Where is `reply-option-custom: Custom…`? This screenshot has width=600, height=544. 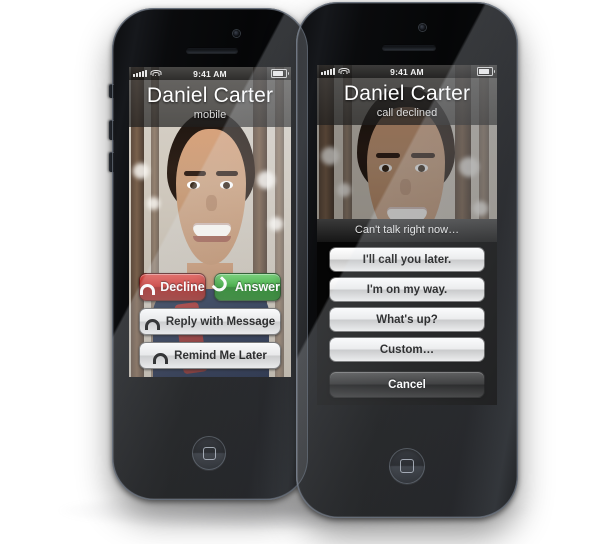 reply-option-custom: Custom… is located at coordinates (407, 349).